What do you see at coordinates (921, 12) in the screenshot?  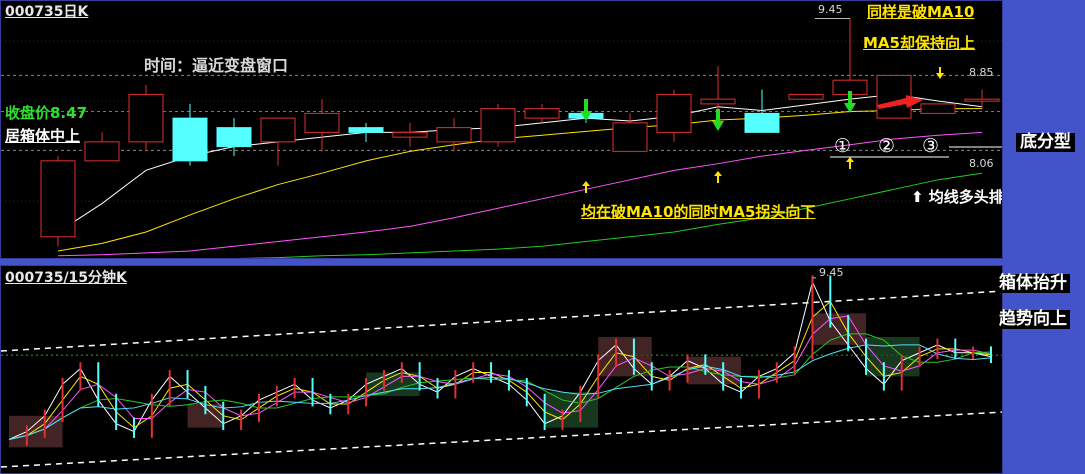 I see `same-break-ma10-annotation: 同样是破MA10` at bounding box center [921, 12].